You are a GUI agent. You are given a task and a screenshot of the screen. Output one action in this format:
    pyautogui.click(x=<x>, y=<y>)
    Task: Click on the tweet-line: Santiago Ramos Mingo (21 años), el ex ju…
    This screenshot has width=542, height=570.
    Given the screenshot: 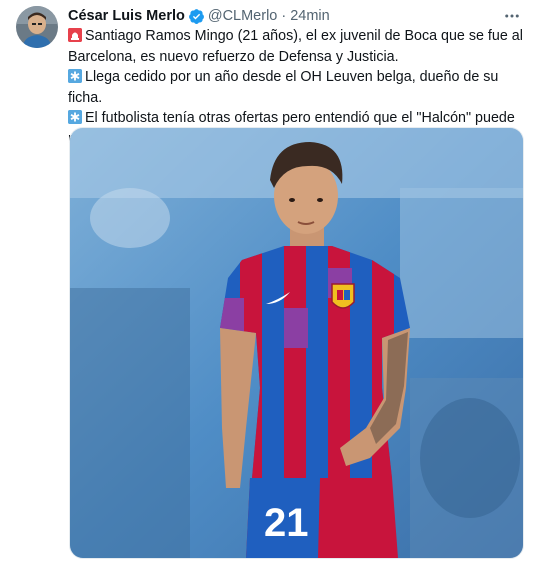 What is the action you would take?
    pyautogui.click(x=296, y=46)
    